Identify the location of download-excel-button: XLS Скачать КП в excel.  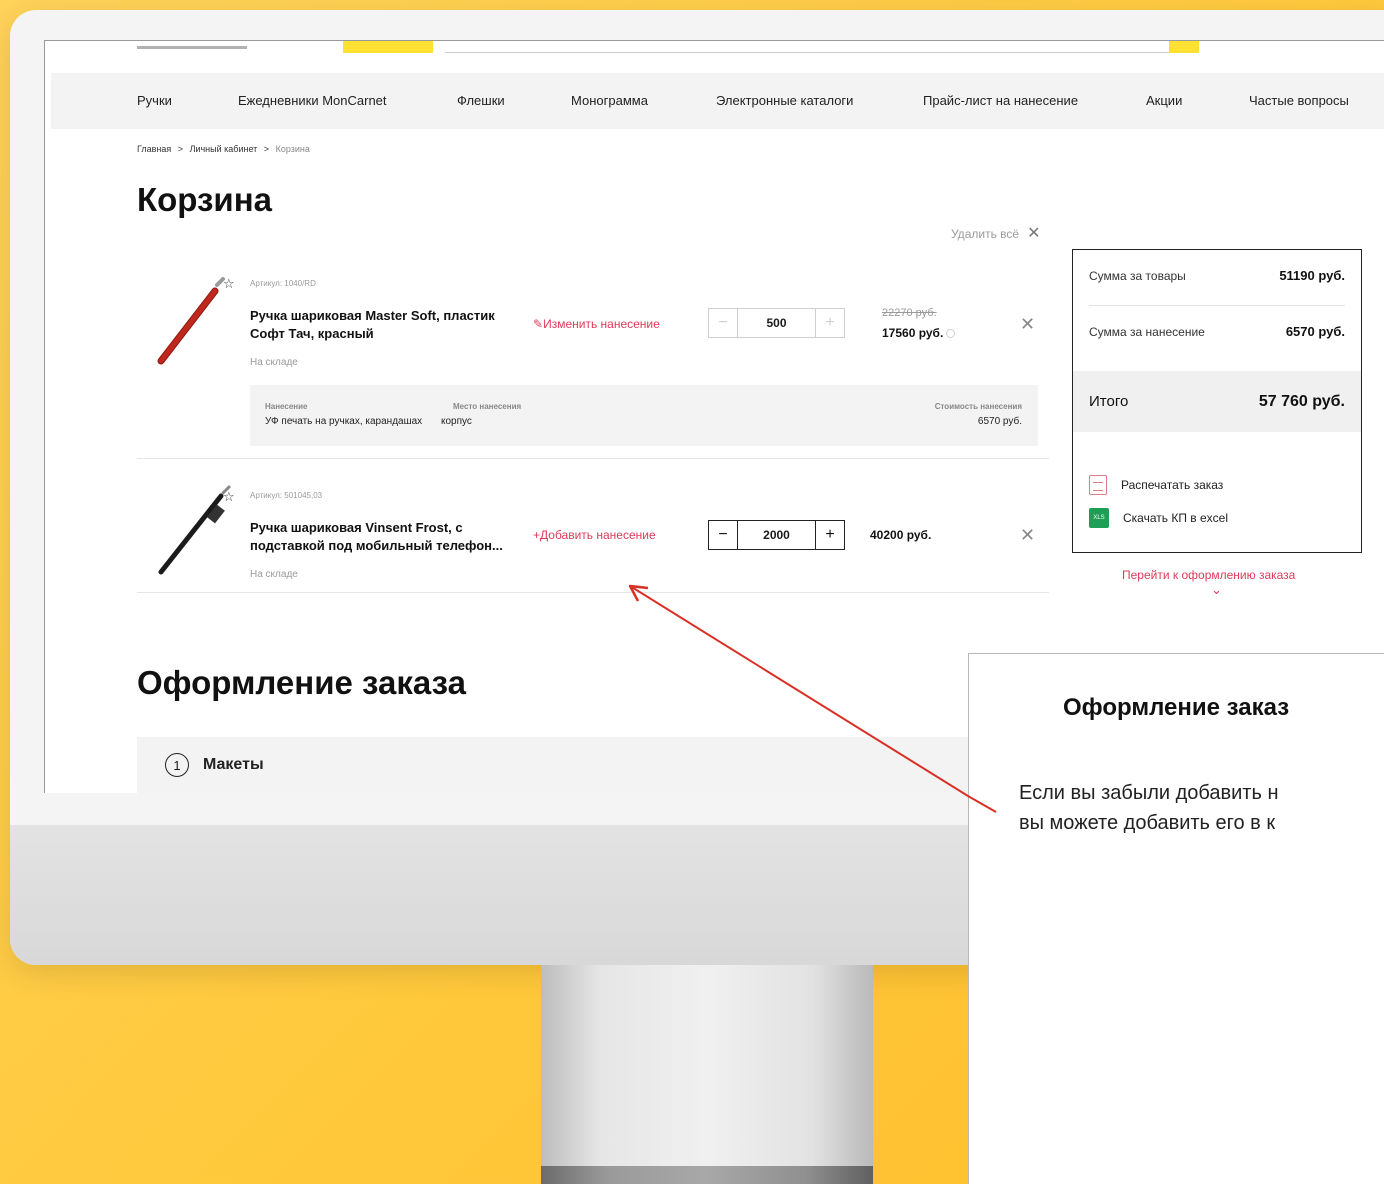
(1158, 518).